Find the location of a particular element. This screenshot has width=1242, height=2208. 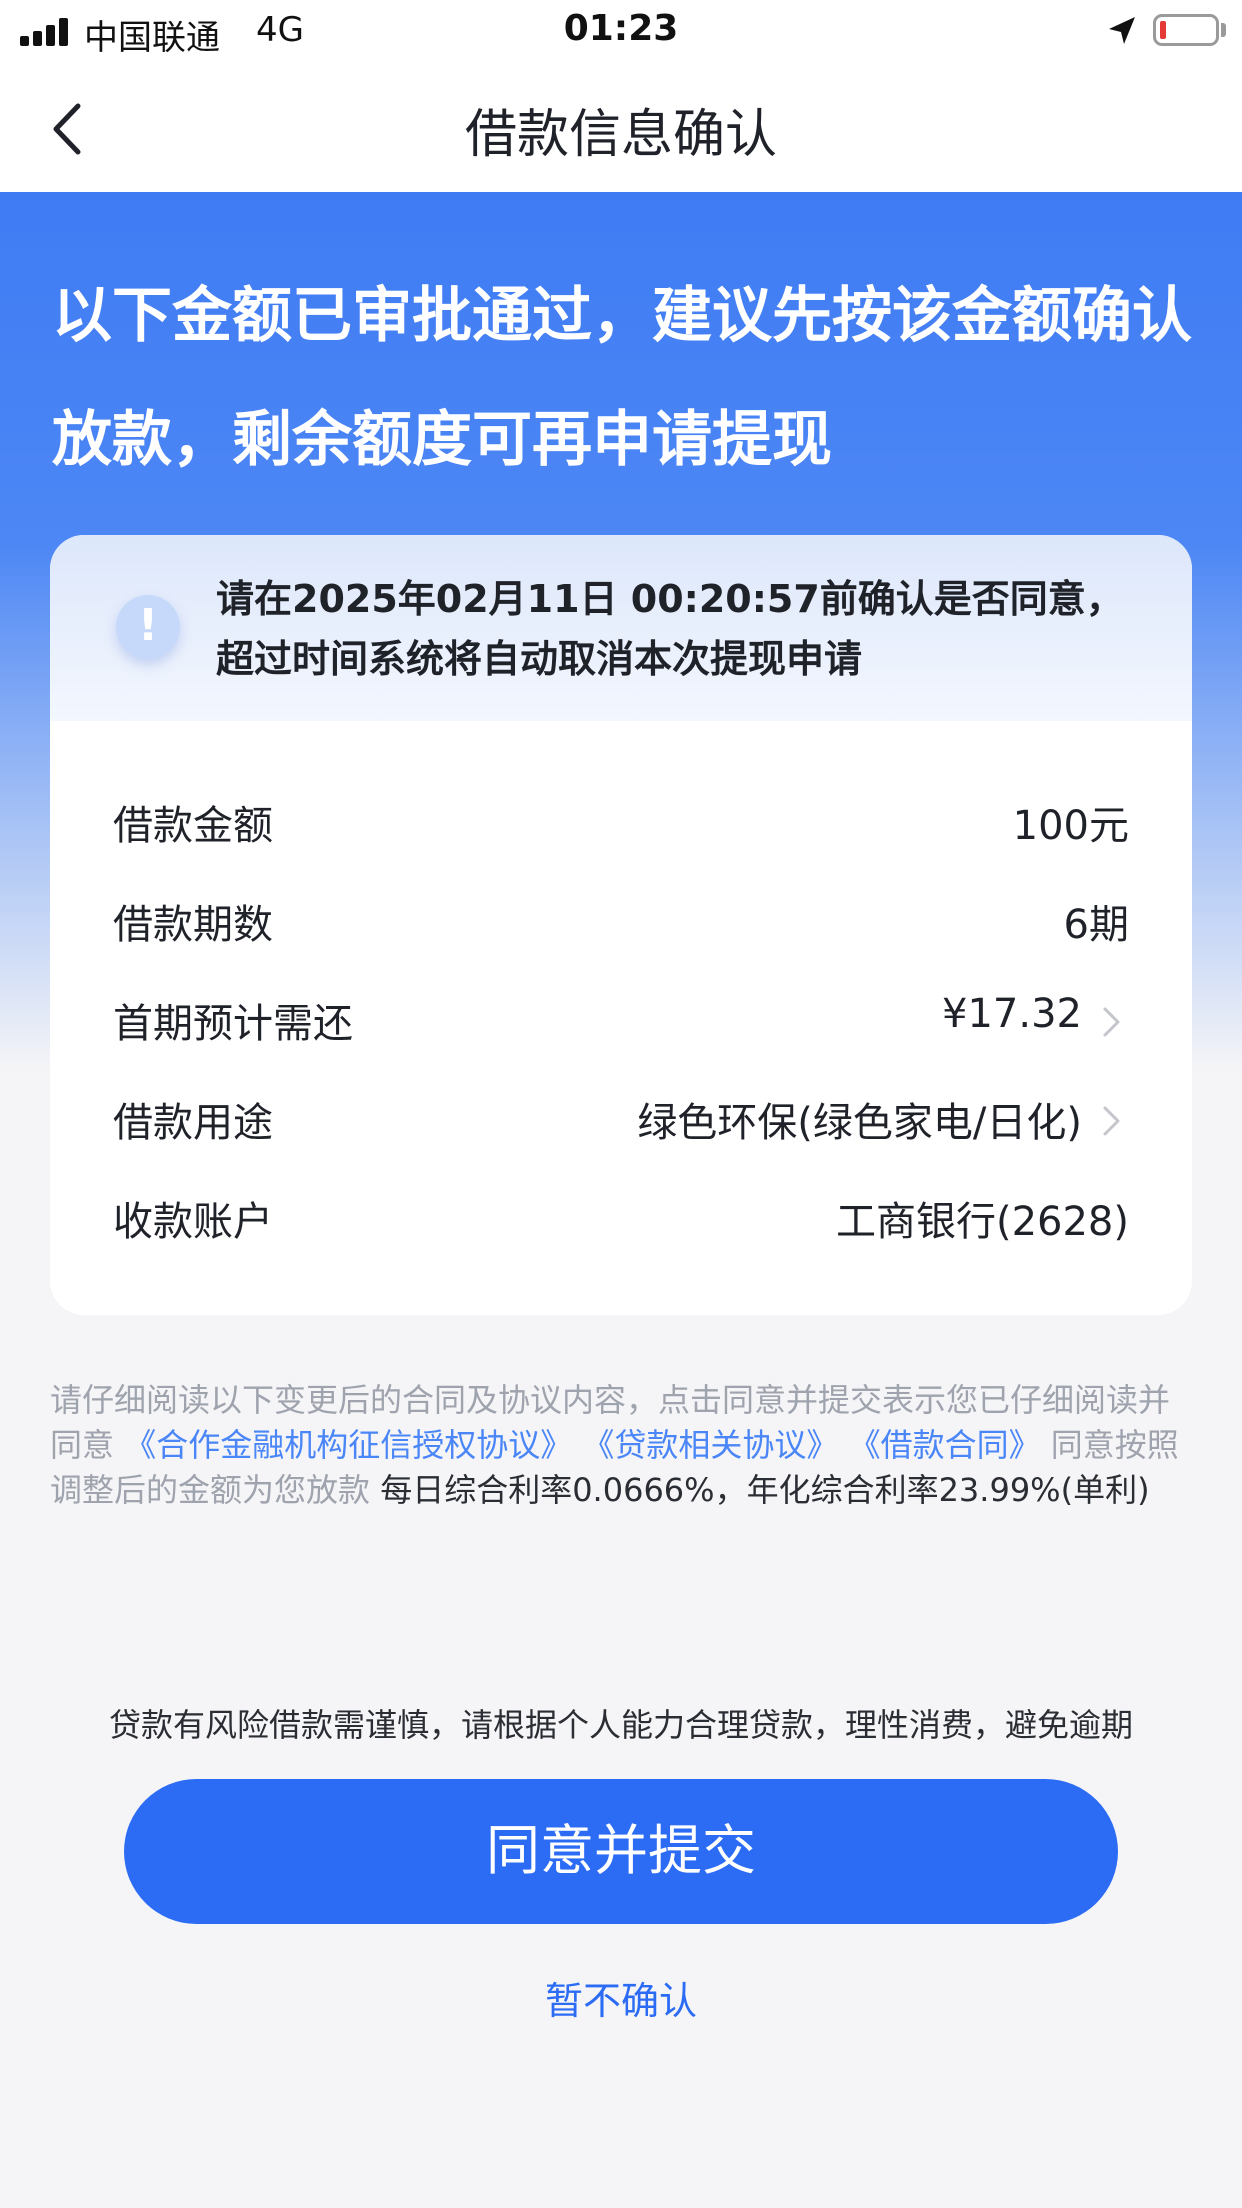

detail-value: ¥17.32 is located at coordinates (1012, 1014).